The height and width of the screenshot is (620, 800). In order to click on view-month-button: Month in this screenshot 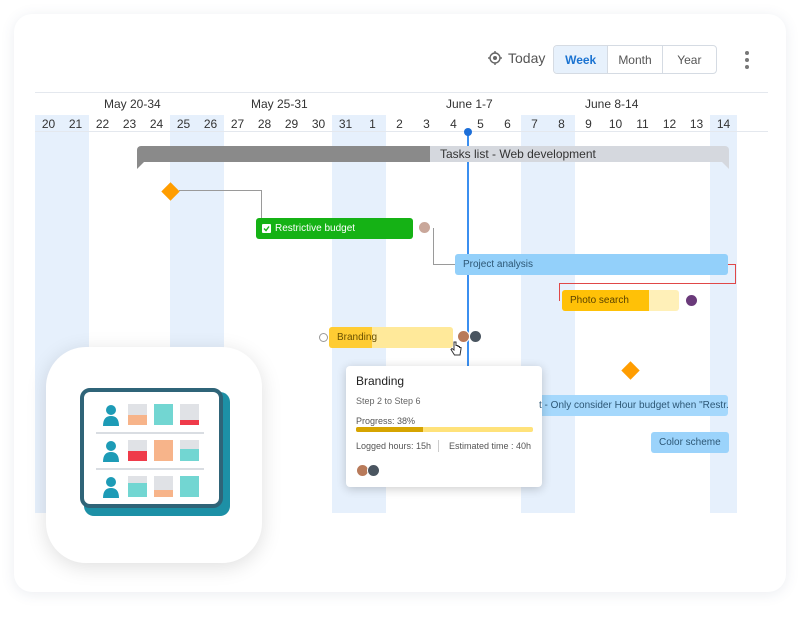, I will do `click(634, 59)`.